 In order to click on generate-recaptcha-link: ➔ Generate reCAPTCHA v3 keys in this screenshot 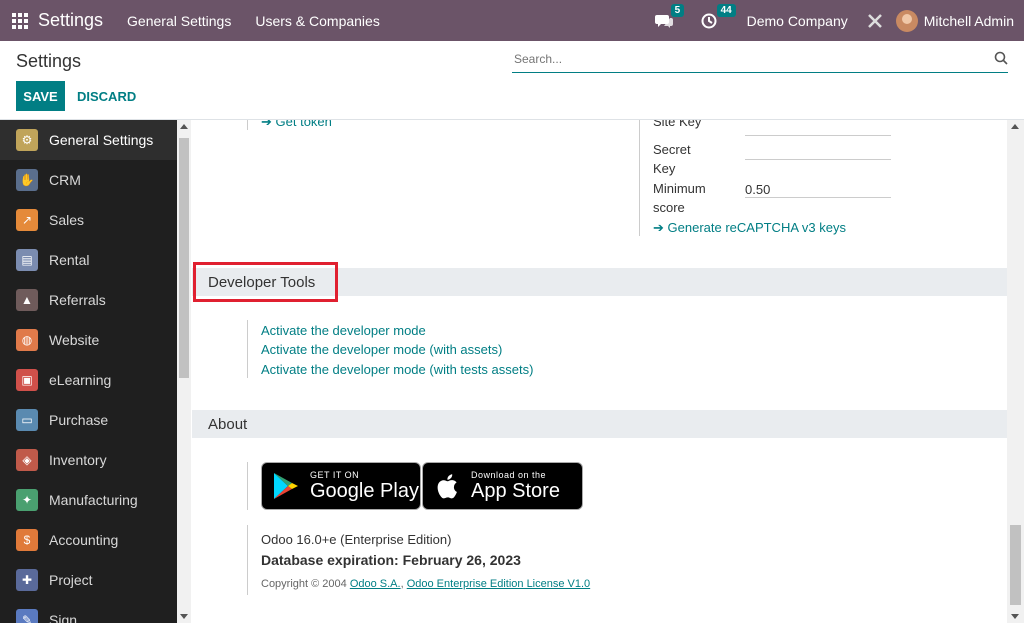, I will do `click(749, 228)`.